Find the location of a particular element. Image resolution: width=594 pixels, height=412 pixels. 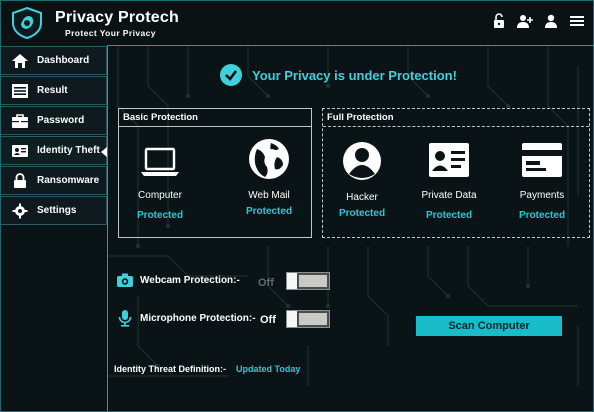

sidebar-item-result: Result is located at coordinates (54, 90).